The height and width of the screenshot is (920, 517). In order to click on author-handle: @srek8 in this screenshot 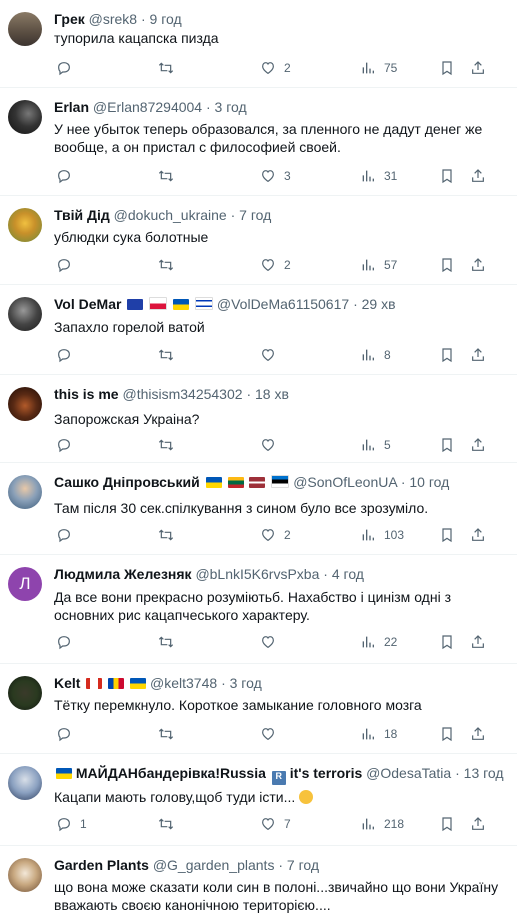, I will do `click(113, 19)`.